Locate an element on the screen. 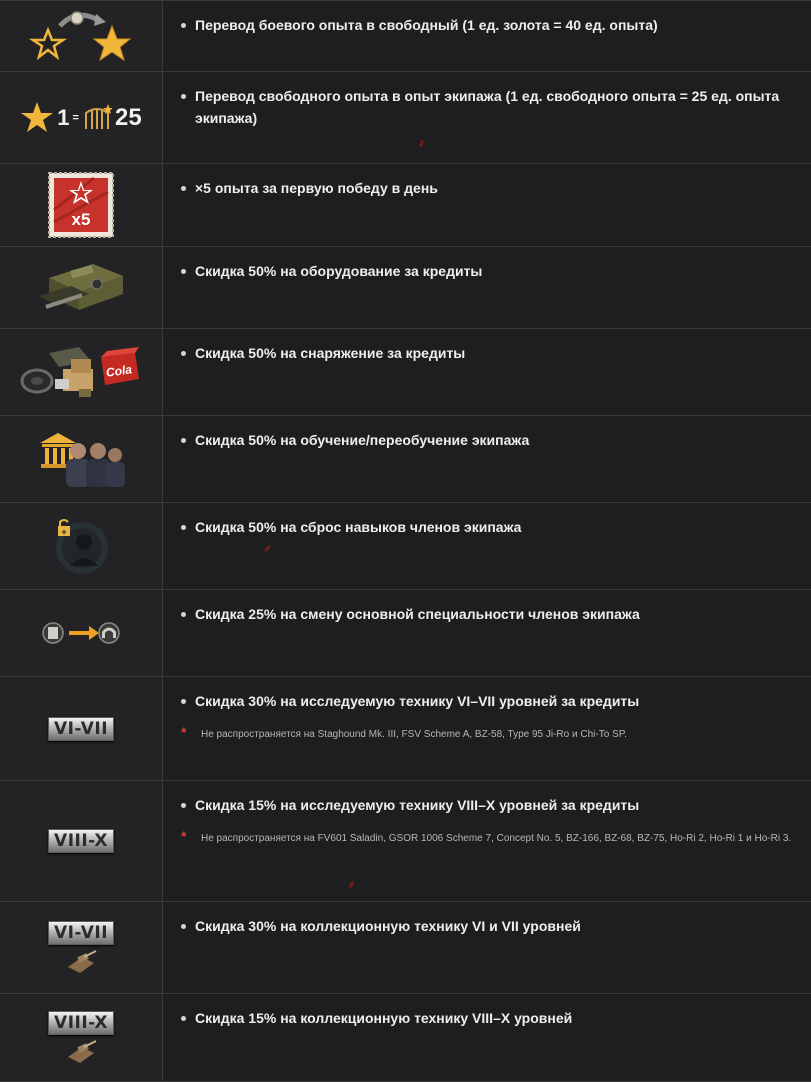 Image resolution: width=811 pixels, height=1082 pixels. consumables-pile-icon: Cola is located at coordinates (81, 372).